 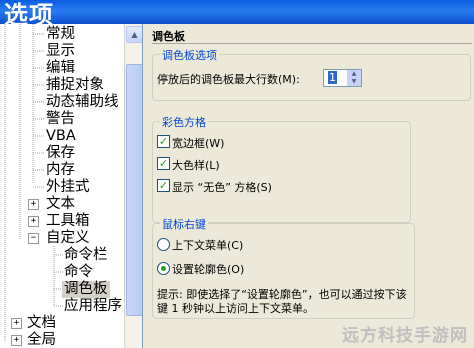 What do you see at coordinates (33, 204) in the screenshot?
I see `expand-text-icon: +` at bounding box center [33, 204].